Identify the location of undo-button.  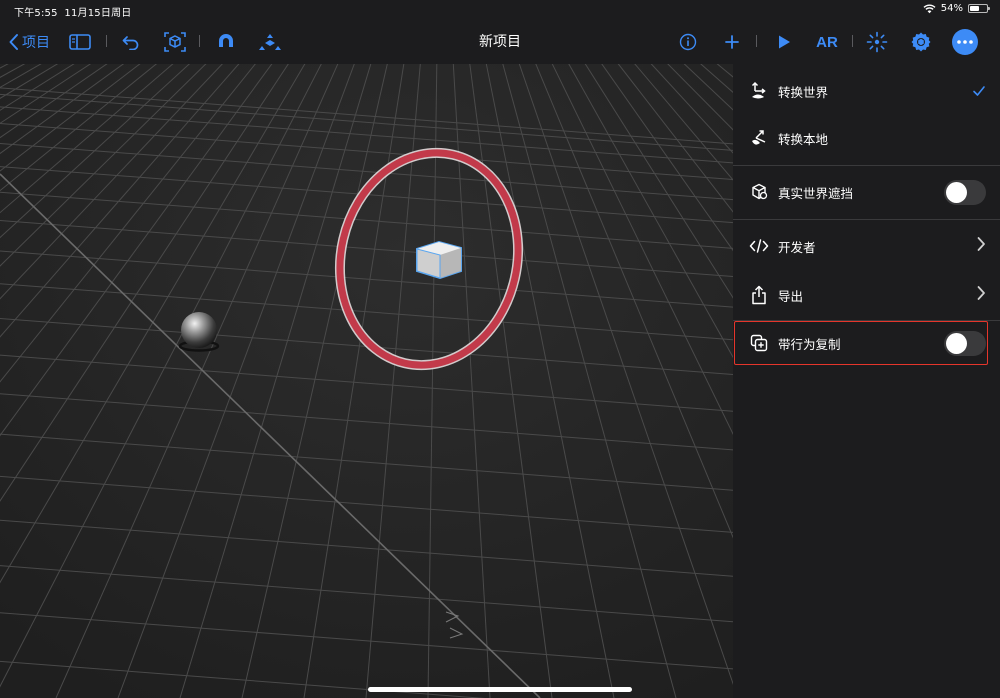
(131, 42).